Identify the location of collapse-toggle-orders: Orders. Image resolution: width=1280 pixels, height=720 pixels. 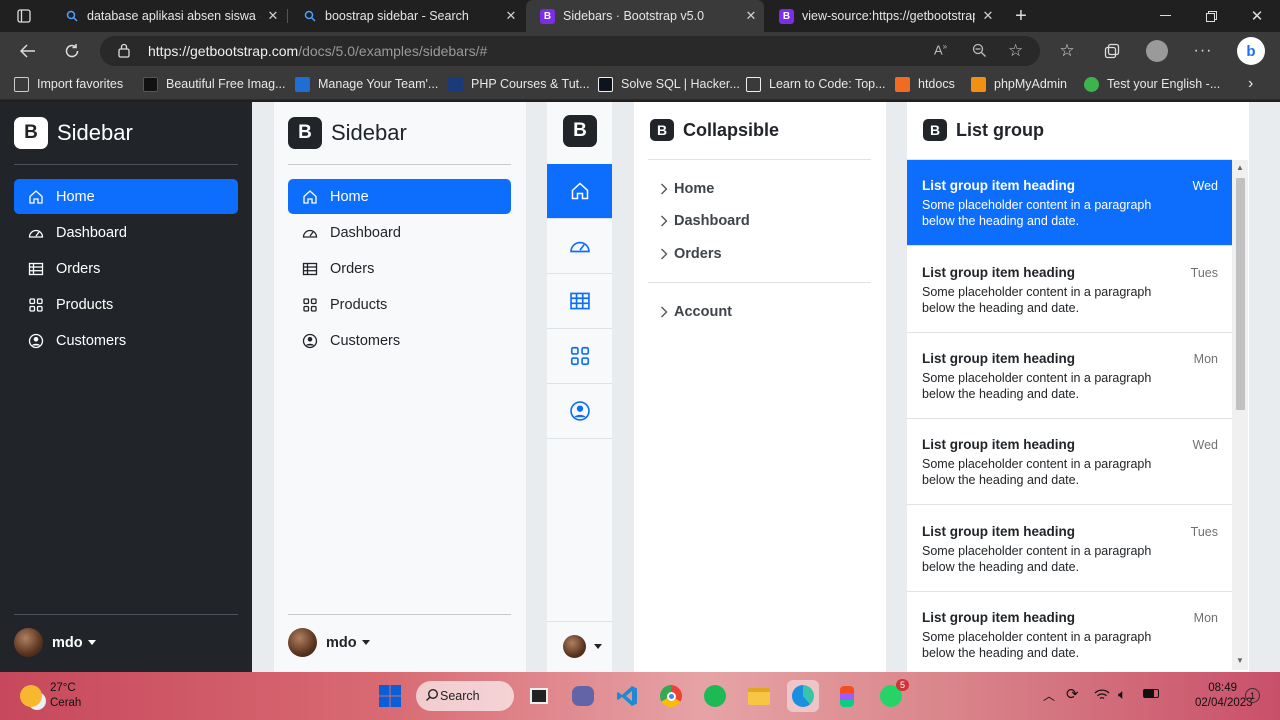
(691, 254).